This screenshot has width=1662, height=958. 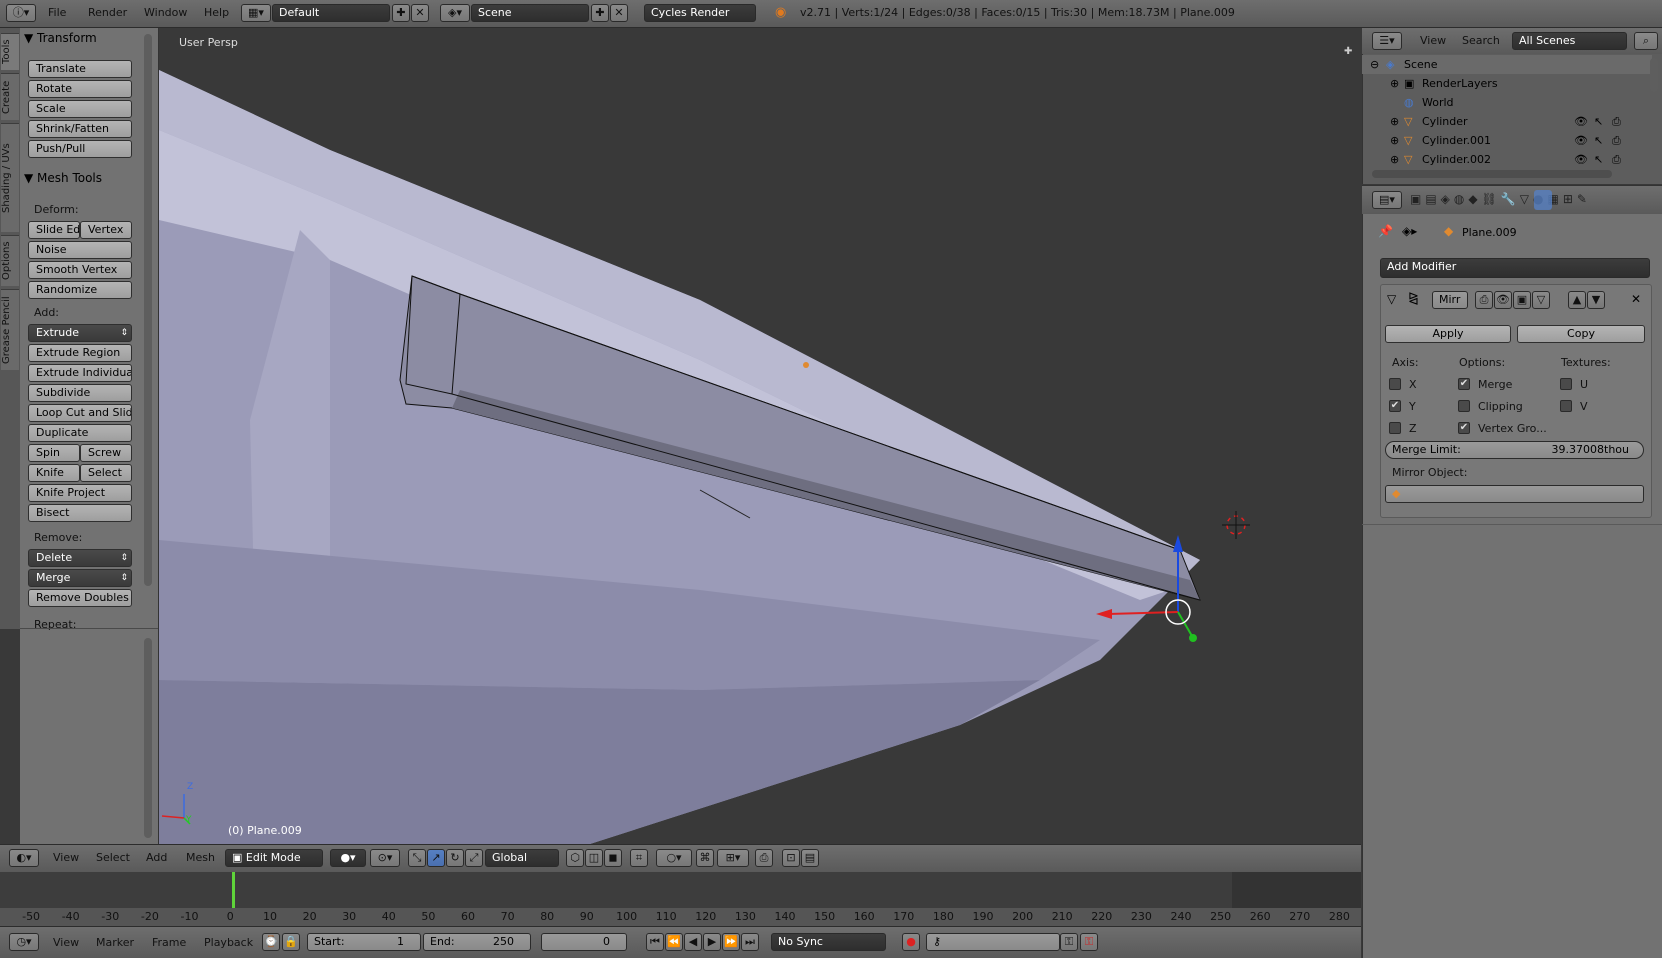 What do you see at coordinates (169, 942) in the screenshot?
I see `timeline-frame-menu: Frame` at bounding box center [169, 942].